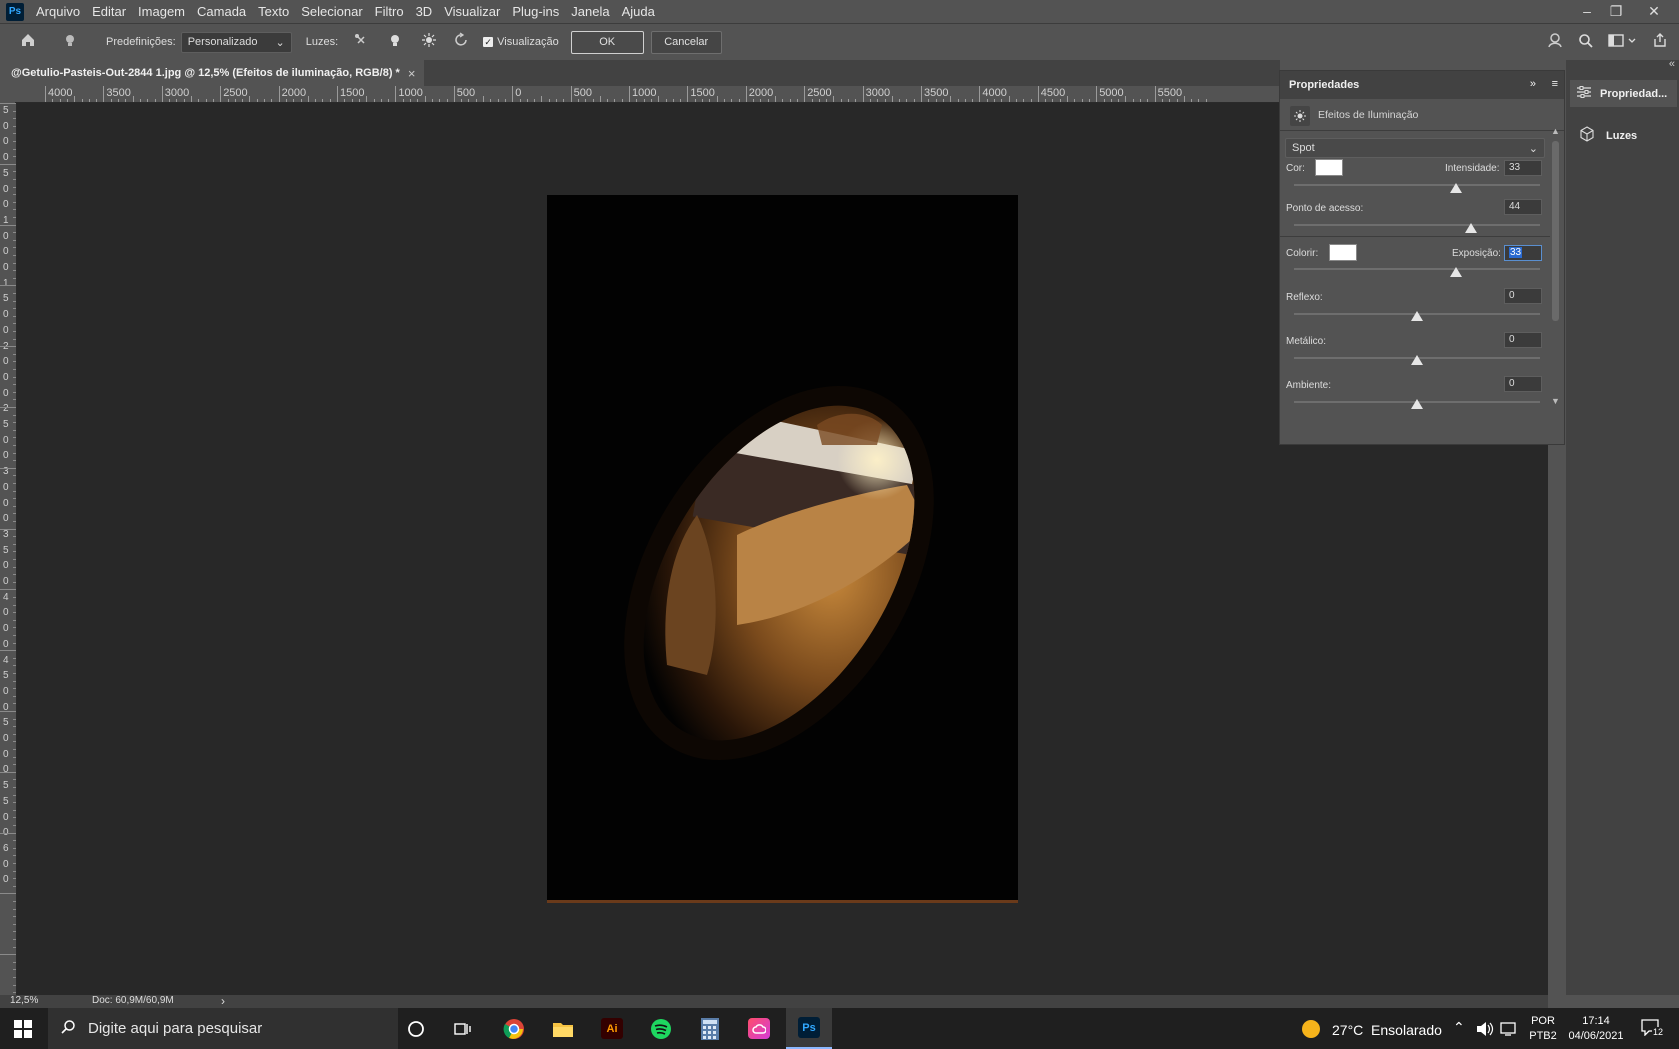 The height and width of the screenshot is (1049, 1679). Describe the element at coordinates (1415, 148) in the screenshot. I see `light-type-dropdown: Spot ⌄` at that location.